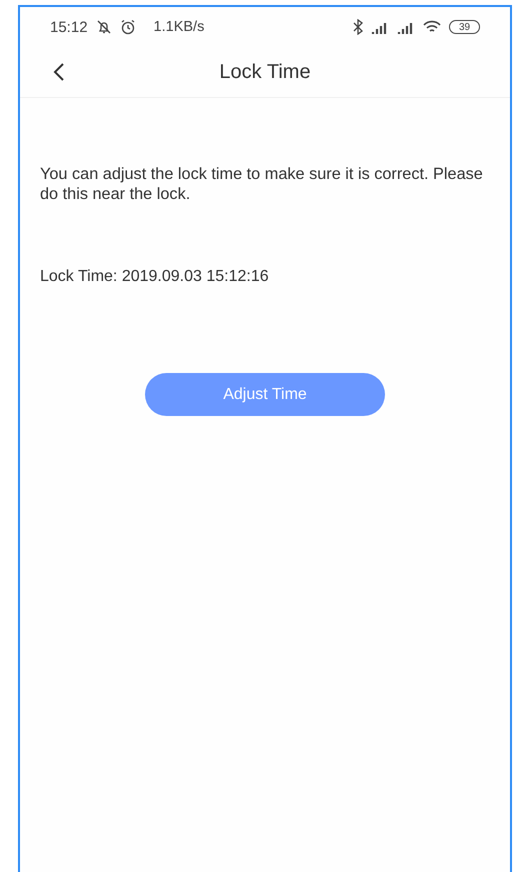 This screenshot has height=872, width=528. Describe the element at coordinates (155, 277) in the screenshot. I see `lock-time-text: Lock Time: 2019.09.03 15:12:16` at that location.